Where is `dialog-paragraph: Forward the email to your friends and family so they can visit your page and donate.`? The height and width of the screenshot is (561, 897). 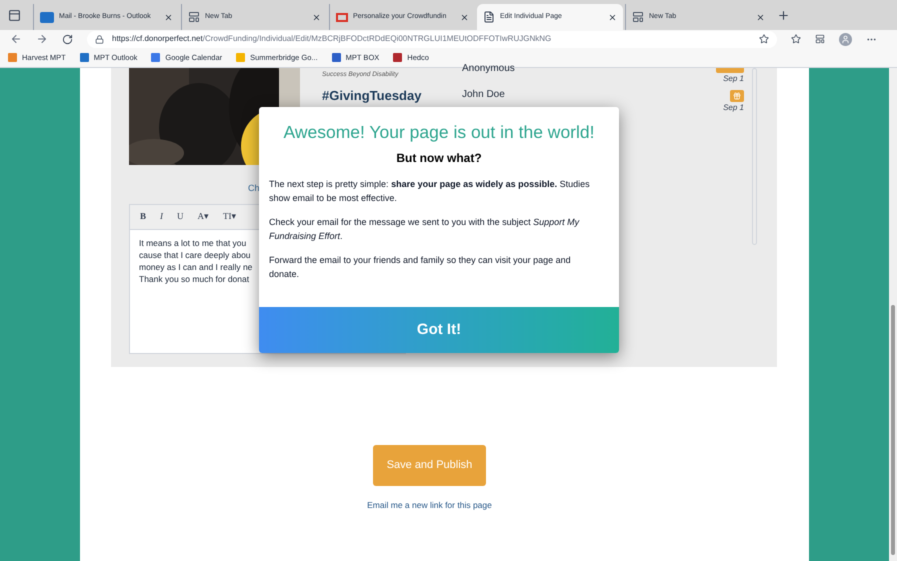 dialog-paragraph: Forward the email to your friends and family so they can visit your page and donate. is located at coordinates (420, 267).